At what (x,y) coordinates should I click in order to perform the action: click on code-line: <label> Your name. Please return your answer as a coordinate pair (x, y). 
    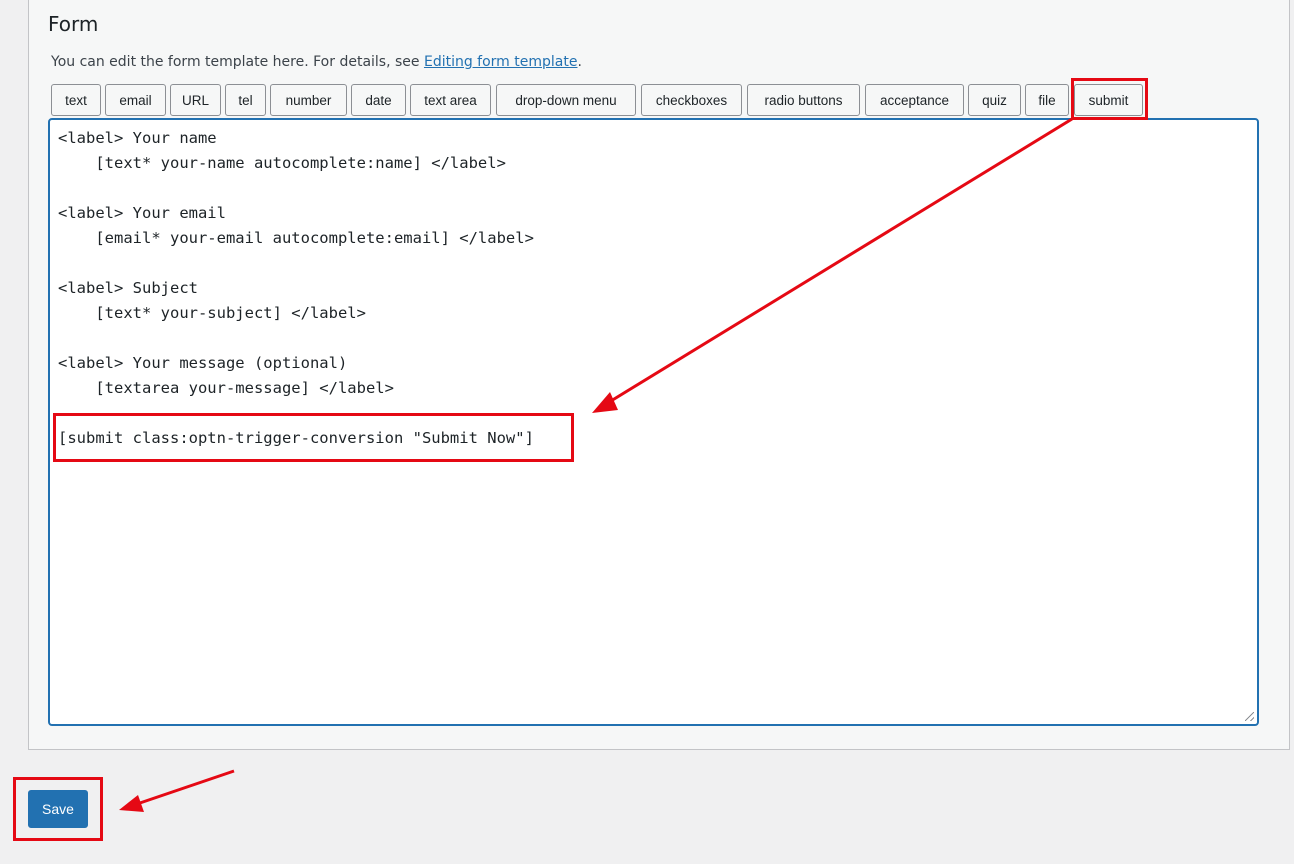
    Looking at the image, I should click on (137, 138).